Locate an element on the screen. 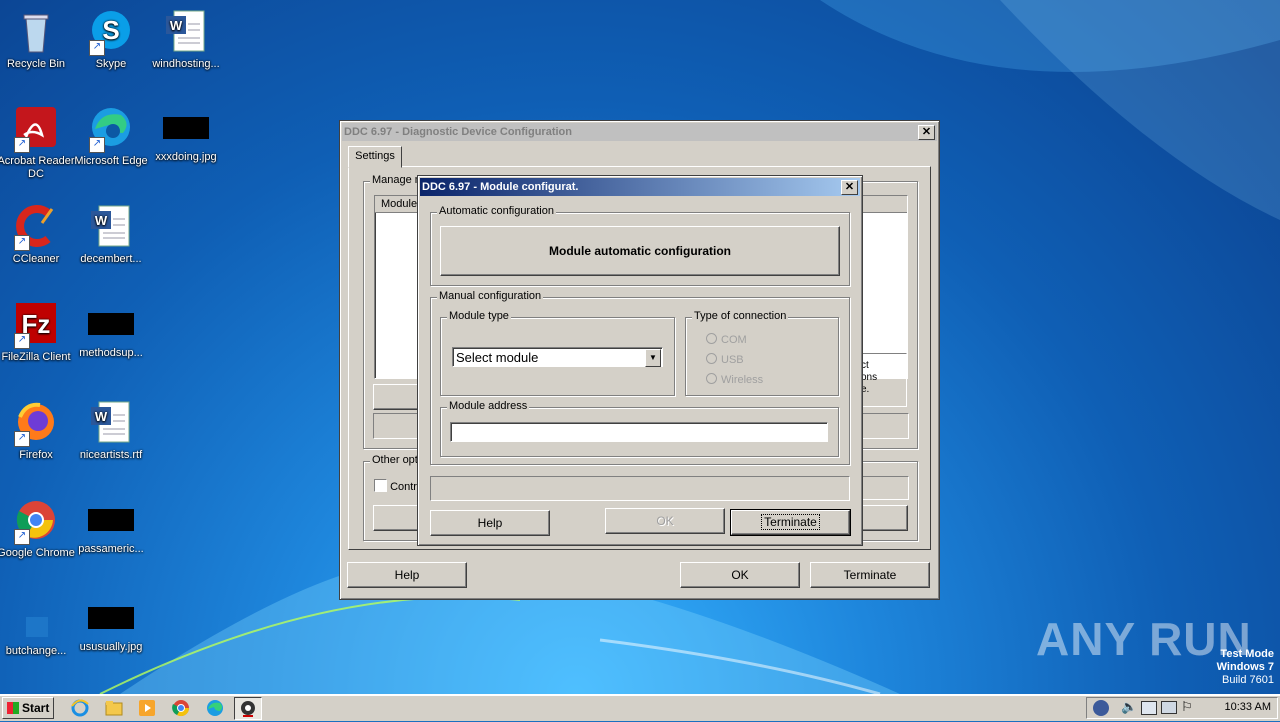 The height and width of the screenshot is (722, 1280). manual-config-legend: Manual configuration is located at coordinates (490, 296).